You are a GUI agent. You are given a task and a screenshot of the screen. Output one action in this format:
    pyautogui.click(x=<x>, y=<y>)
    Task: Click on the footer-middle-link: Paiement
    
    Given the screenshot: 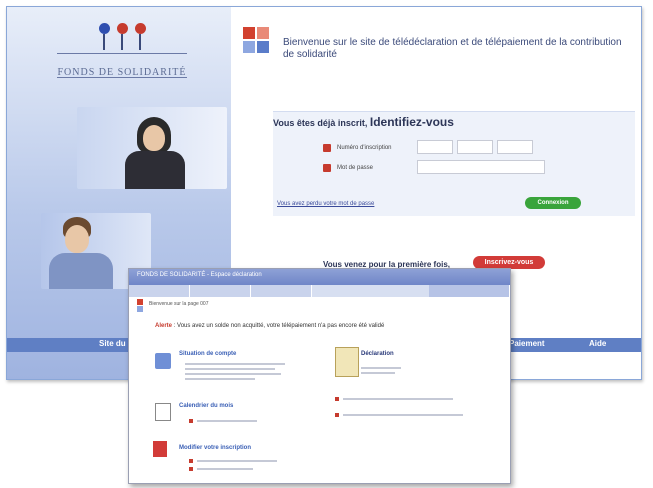 What is the action you would take?
    pyautogui.click(x=527, y=343)
    